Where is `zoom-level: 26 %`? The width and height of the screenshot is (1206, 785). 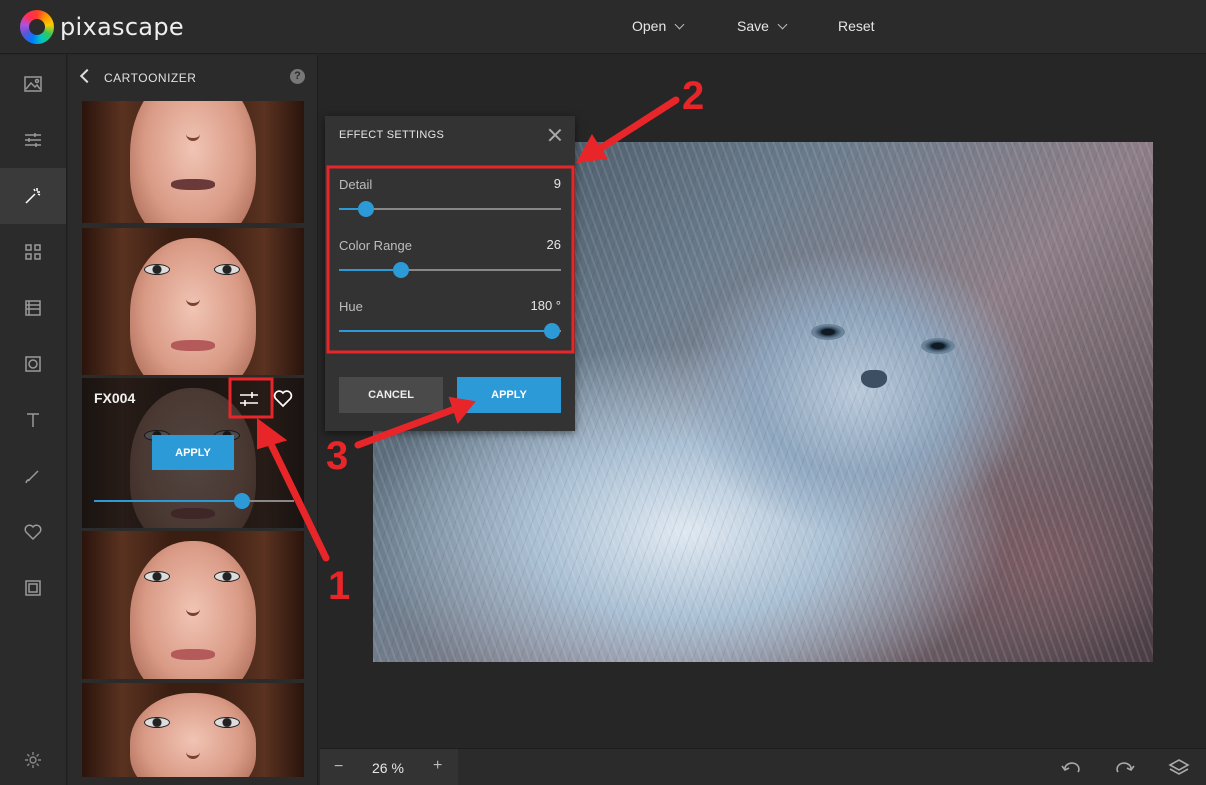
zoom-level: 26 % is located at coordinates (388, 768).